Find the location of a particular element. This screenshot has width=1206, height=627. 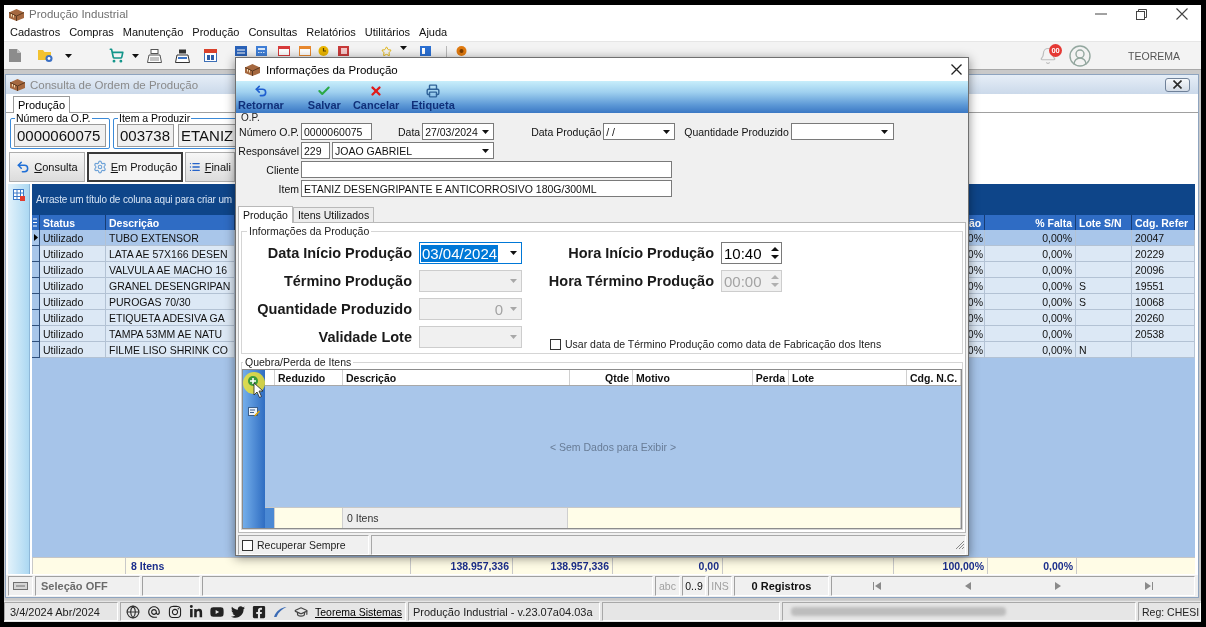

table-cell: LATA AE 57X166 DESEN is located at coordinates (168, 253).